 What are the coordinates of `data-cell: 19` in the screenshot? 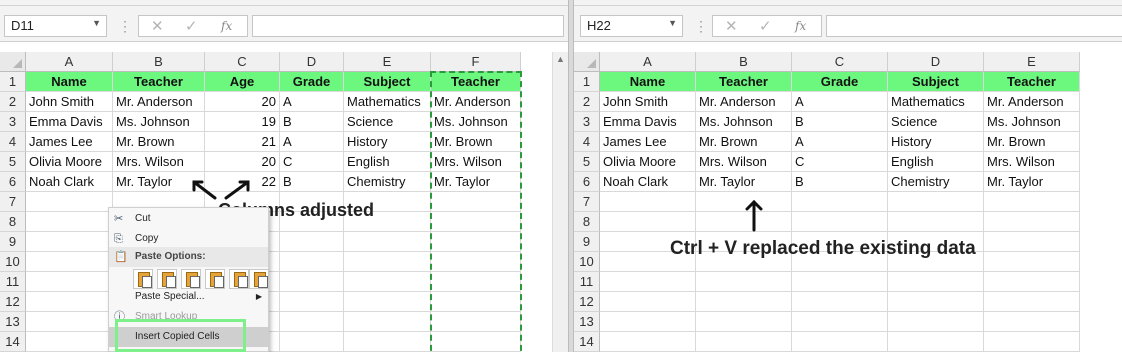 It's located at (242, 122).